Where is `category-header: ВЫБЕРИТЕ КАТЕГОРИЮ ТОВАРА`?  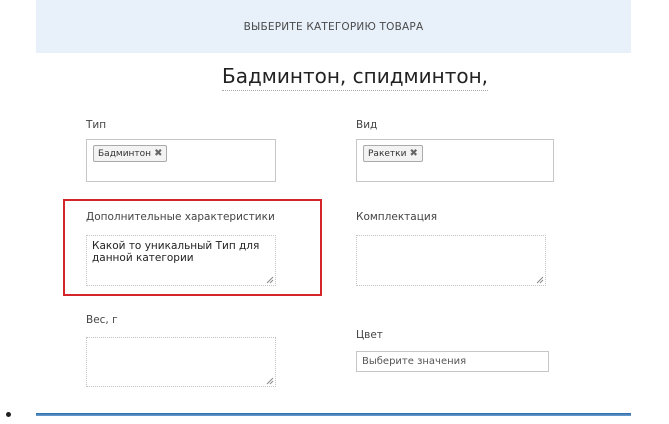
category-header: ВЫБЕРИТЕ КАТЕГОРИЮ ТОВАРА is located at coordinates (333, 26).